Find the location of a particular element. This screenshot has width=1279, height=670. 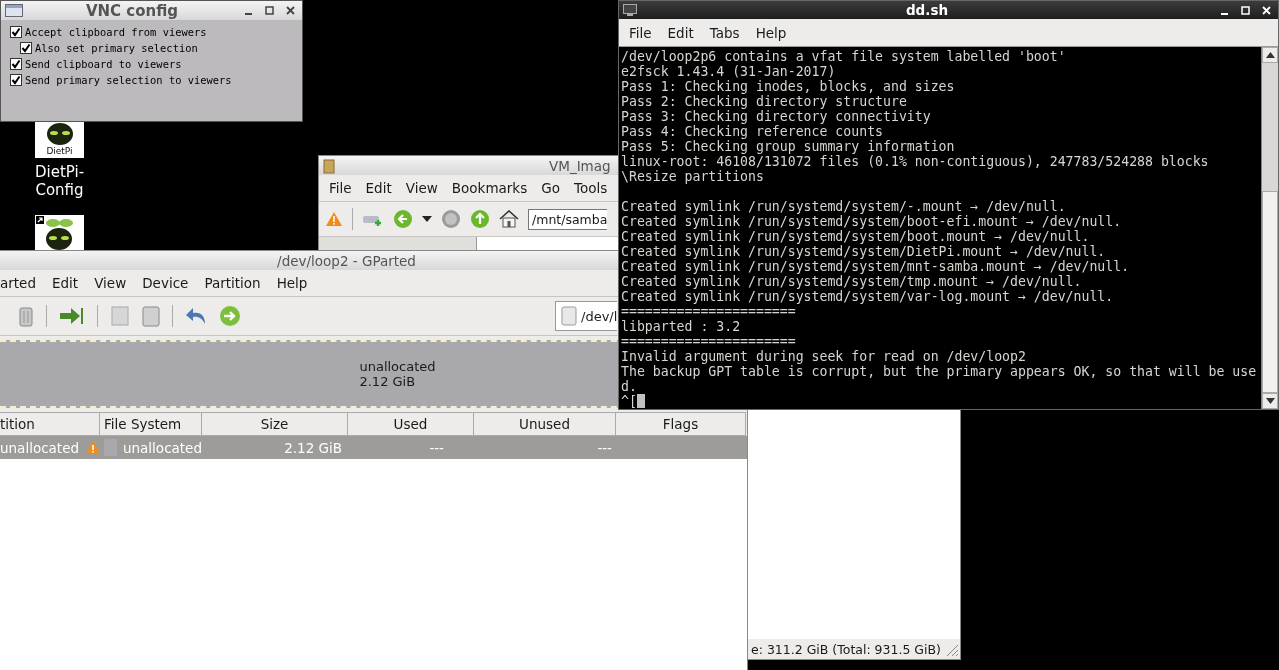

caret-icon is located at coordinates (427, 219).